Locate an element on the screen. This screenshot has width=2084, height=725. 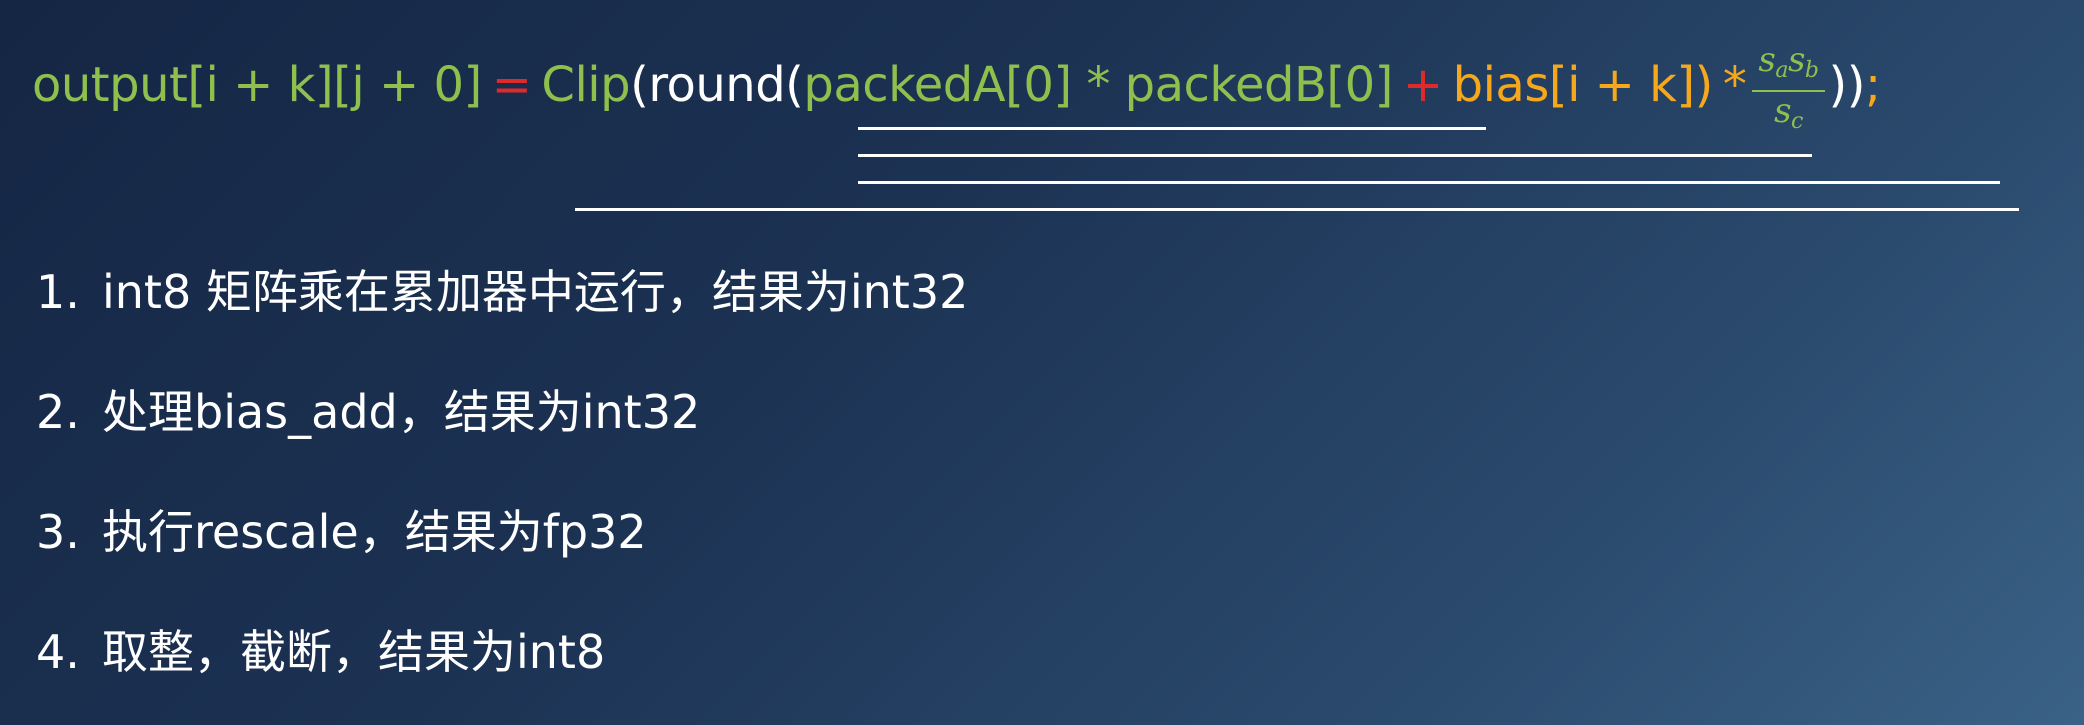
formula-output: output[i + k][j + 0] is located at coordinates (257, 85).